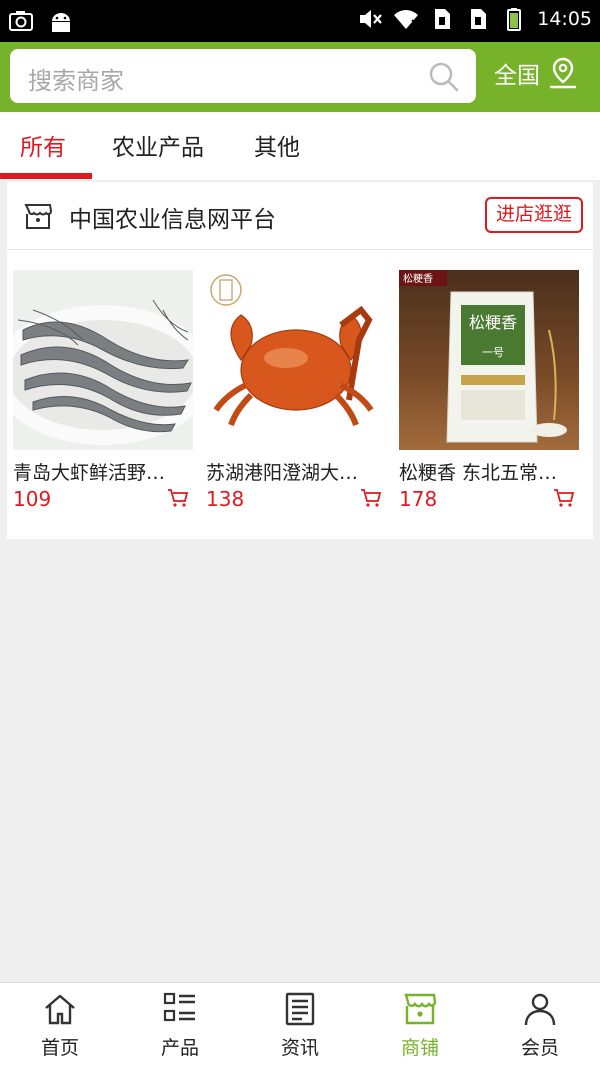 The height and width of the screenshot is (1067, 600). I want to click on sim1-icon, so click(443, 19).